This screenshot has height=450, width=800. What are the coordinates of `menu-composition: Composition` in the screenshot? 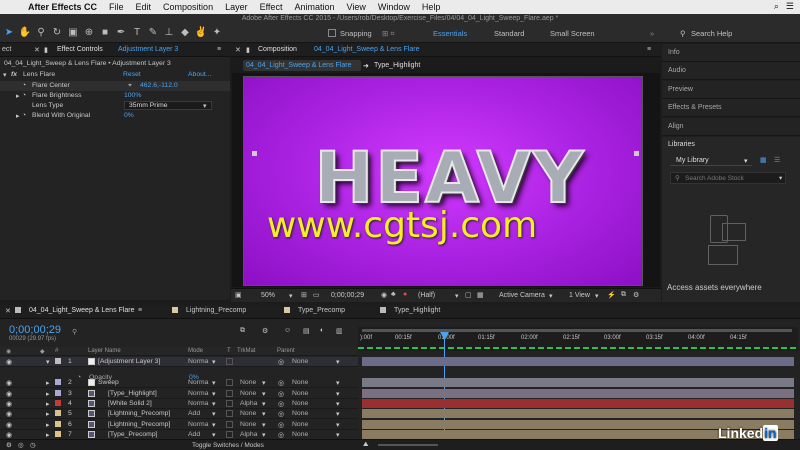 It's located at (188, 7).